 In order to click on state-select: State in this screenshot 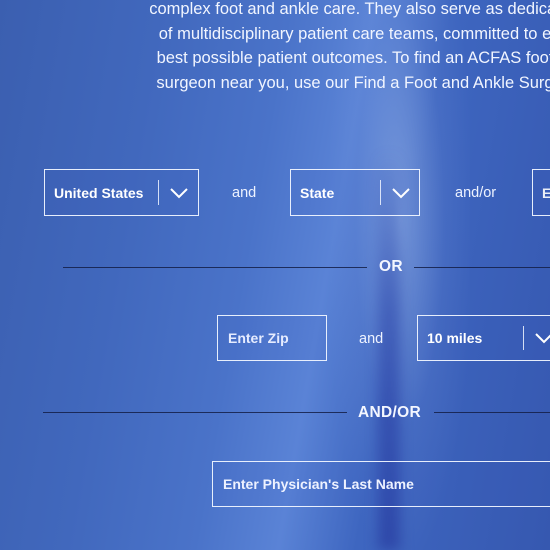, I will do `click(355, 192)`.